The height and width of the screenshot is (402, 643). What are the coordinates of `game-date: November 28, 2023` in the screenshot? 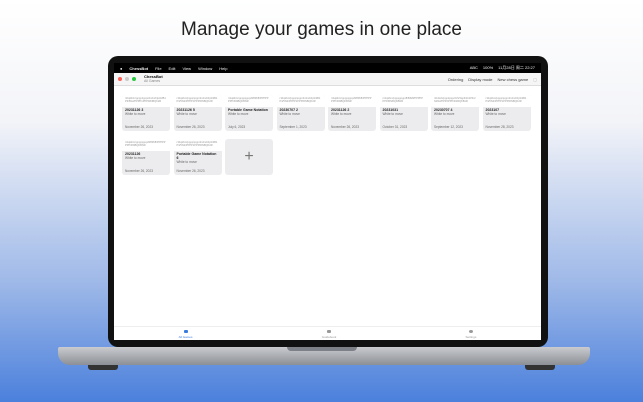 It's located at (499, 127).